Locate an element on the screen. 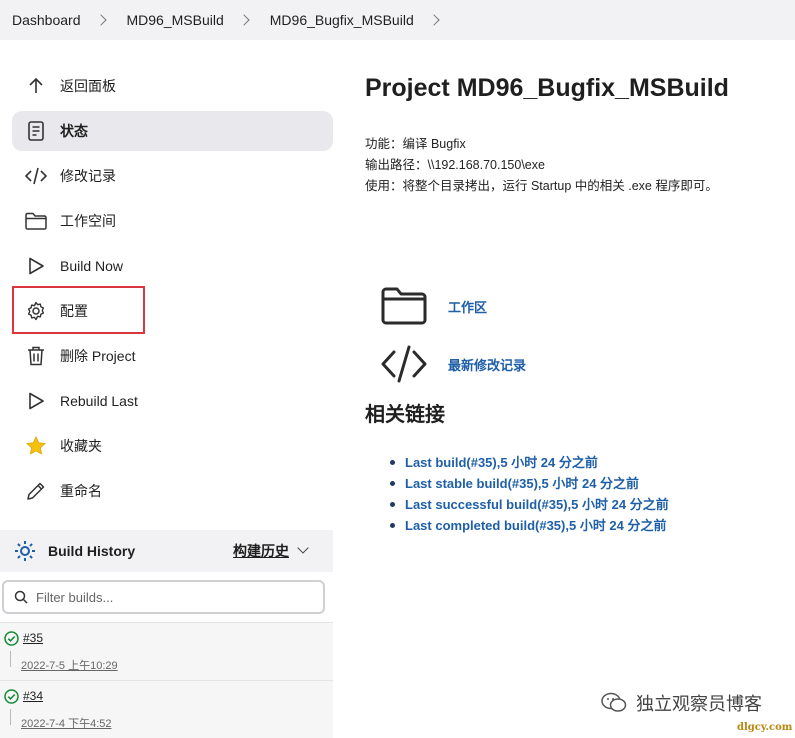 The image size is (795, 738). build-date-link: 2022-7-4 下午4:52 is located at coordinates (66, 723).